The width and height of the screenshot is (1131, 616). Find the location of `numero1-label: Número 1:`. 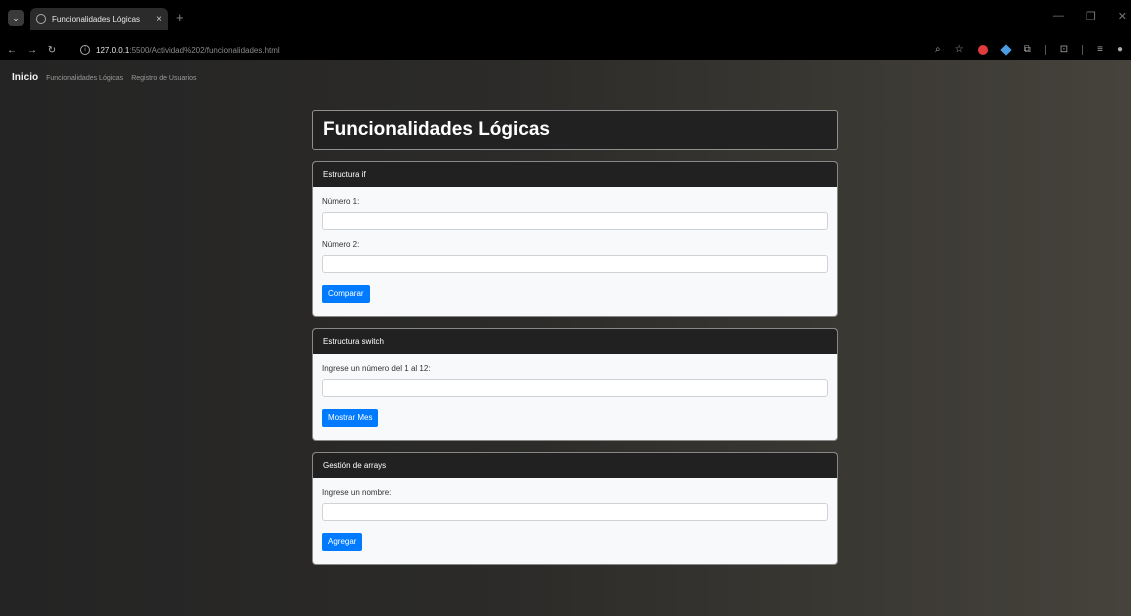

numero1-label: Número 1: is located at coordinates (341, 201).